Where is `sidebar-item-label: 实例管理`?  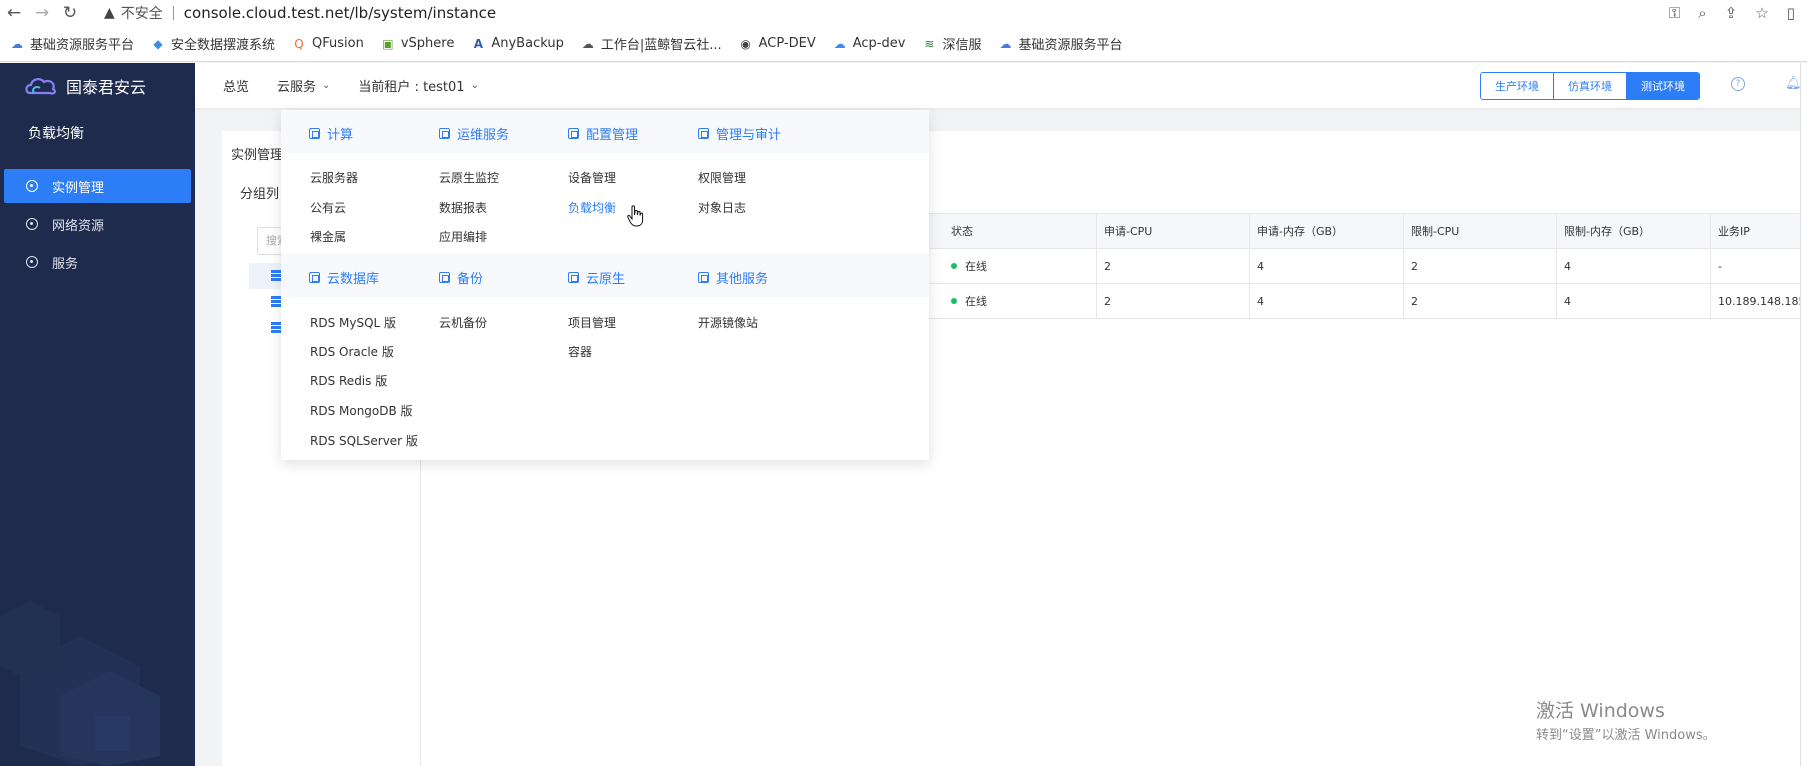
sidebar-item-label: 实例管理 is located at coordinates (78, 188).